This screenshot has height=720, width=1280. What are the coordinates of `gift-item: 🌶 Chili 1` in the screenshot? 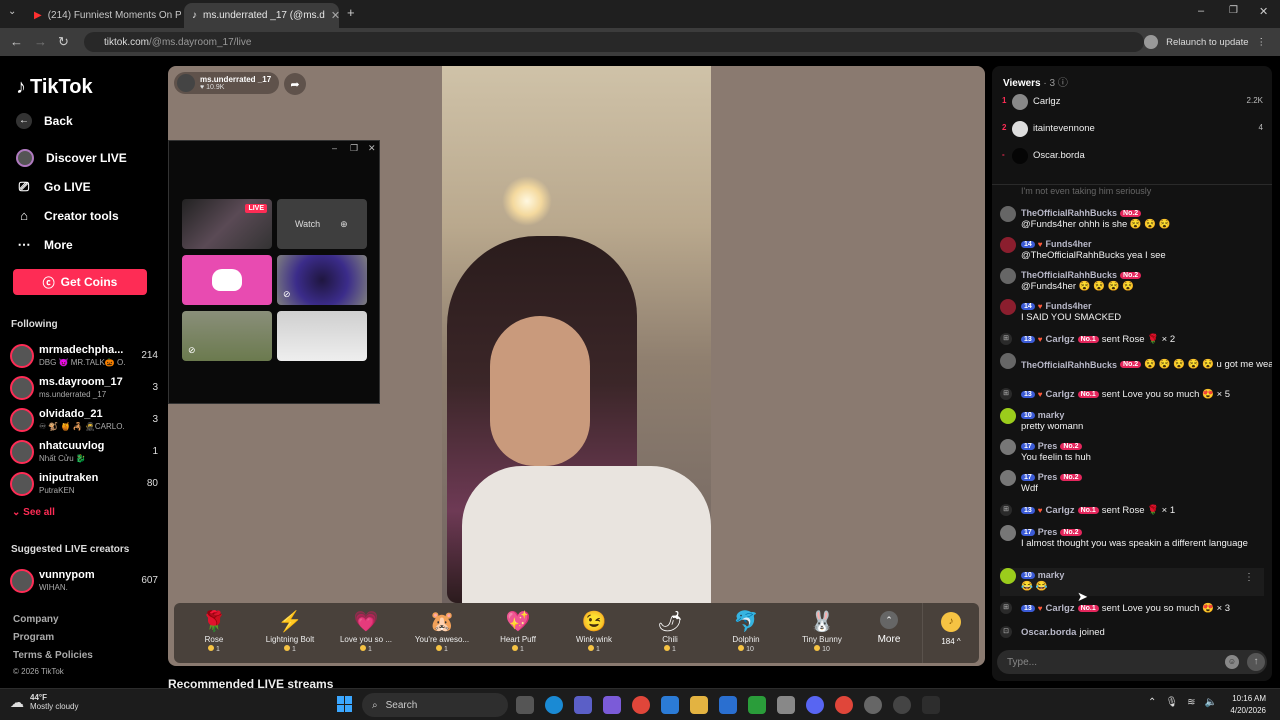 It's located at (670, 631).